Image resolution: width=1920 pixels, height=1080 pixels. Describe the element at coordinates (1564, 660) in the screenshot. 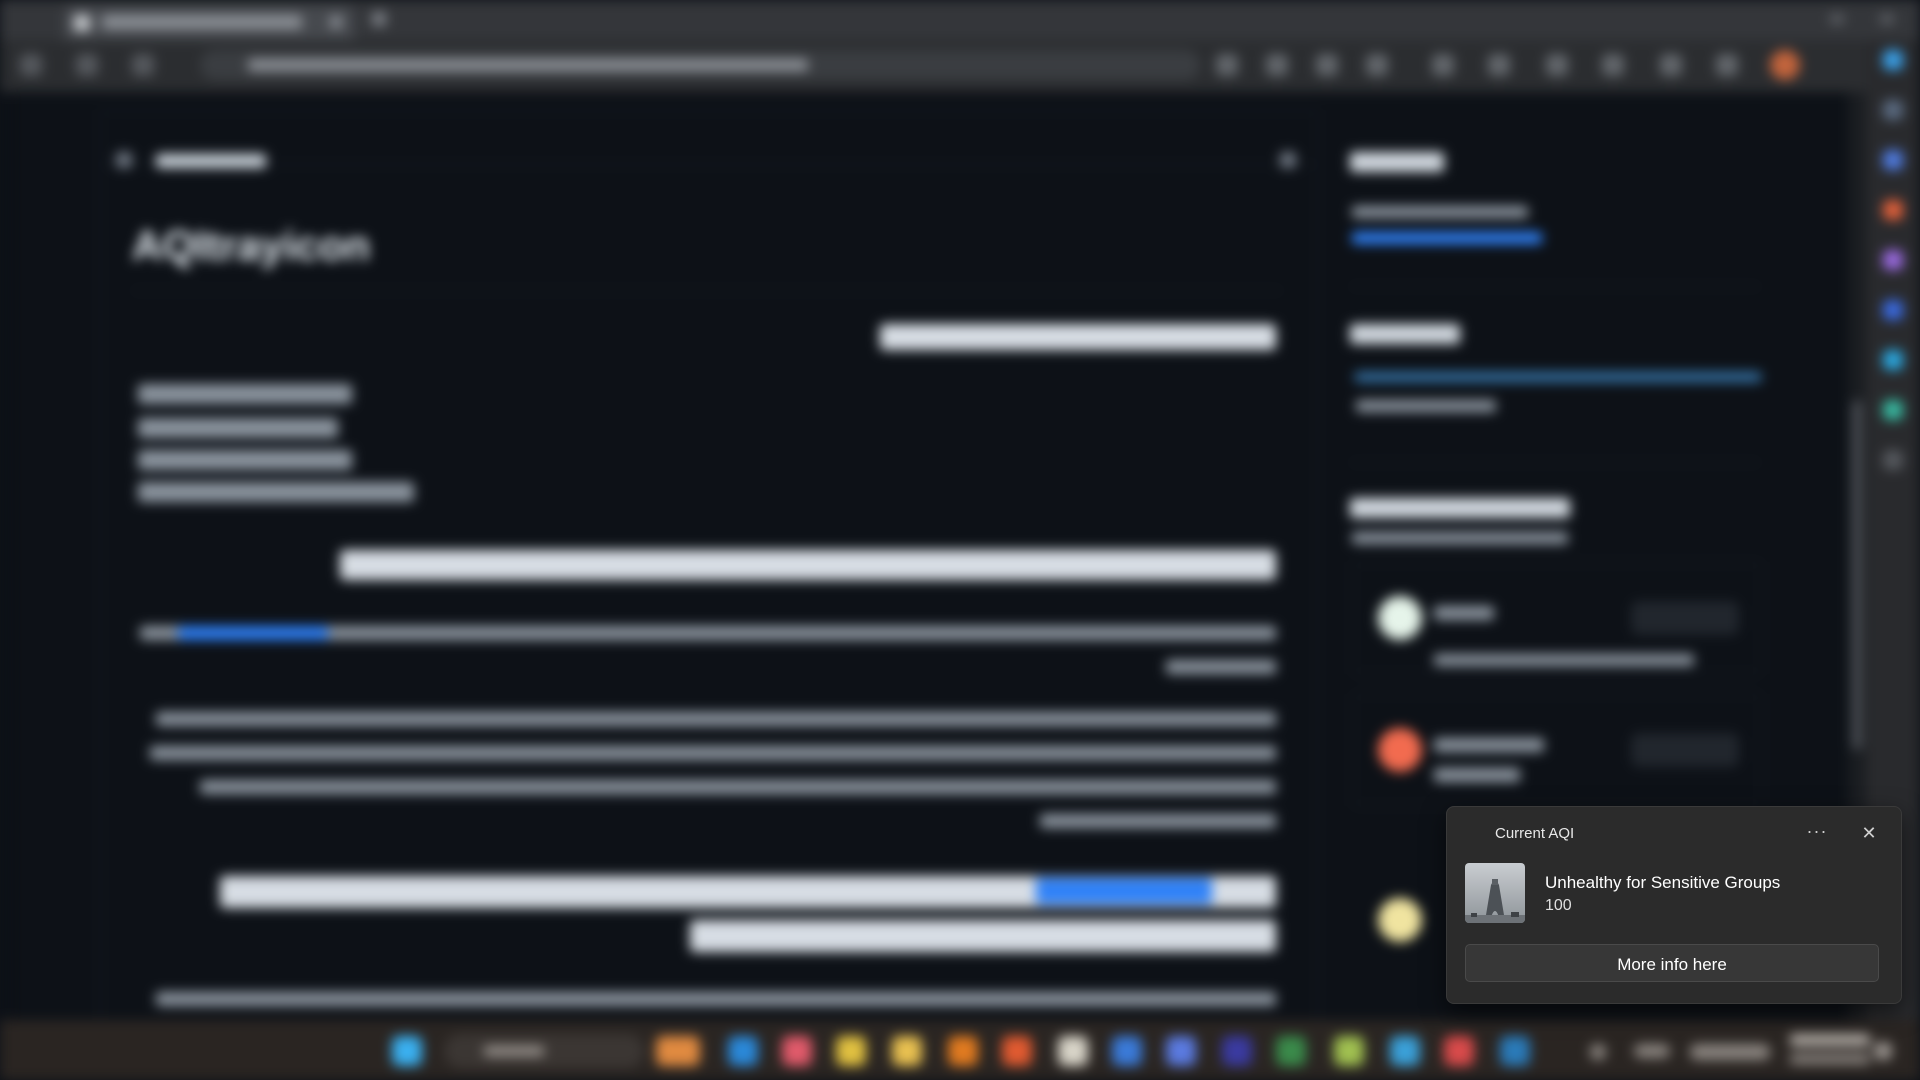

I see `workflow-desc` at that location.